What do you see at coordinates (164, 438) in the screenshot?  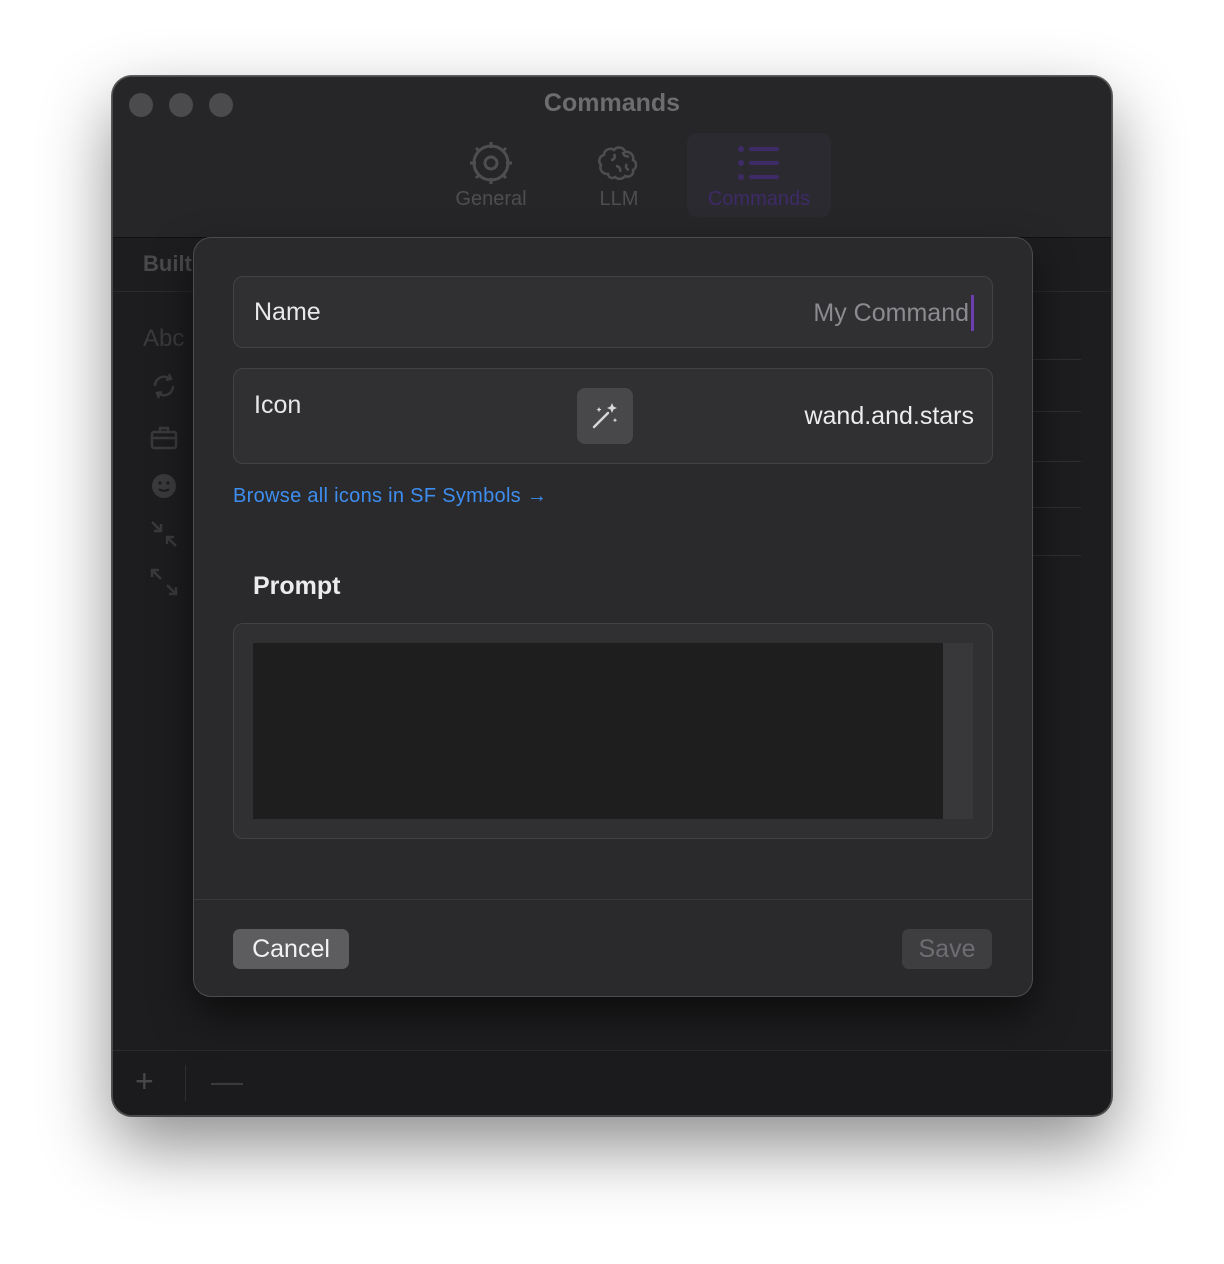 I see `briefcase-icon` at bounding box center [164, 438].